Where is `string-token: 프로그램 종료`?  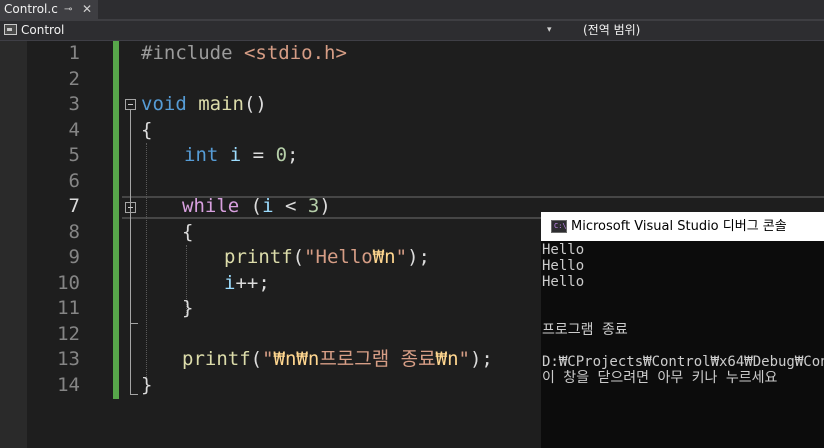
string-token: 프로그램 종료 is located at coordinates (377, 359).